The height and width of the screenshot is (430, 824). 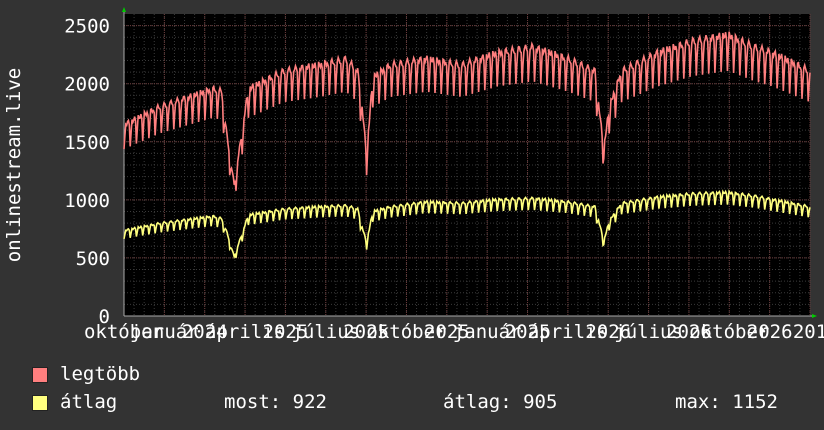 What do you see at coordinates (87, 201) in the screenshot?
I see `y-tick-label: 1000` at bounding box center [87, 201].